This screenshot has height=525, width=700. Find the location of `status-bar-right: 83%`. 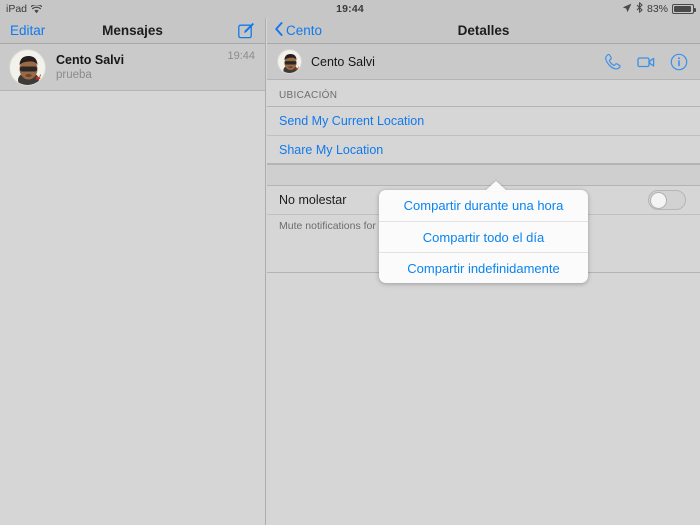

status-bar-right: 83% is located at coordinates (661, 9).